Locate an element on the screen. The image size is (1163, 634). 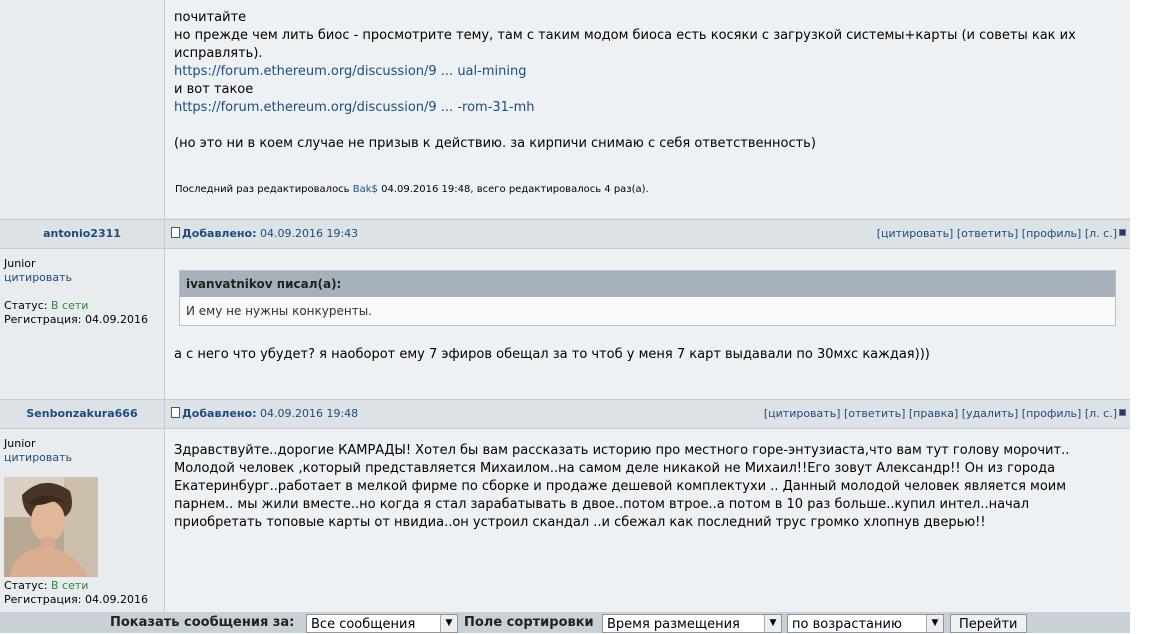
go-button: Перейти is located at coordinates (988, 623).